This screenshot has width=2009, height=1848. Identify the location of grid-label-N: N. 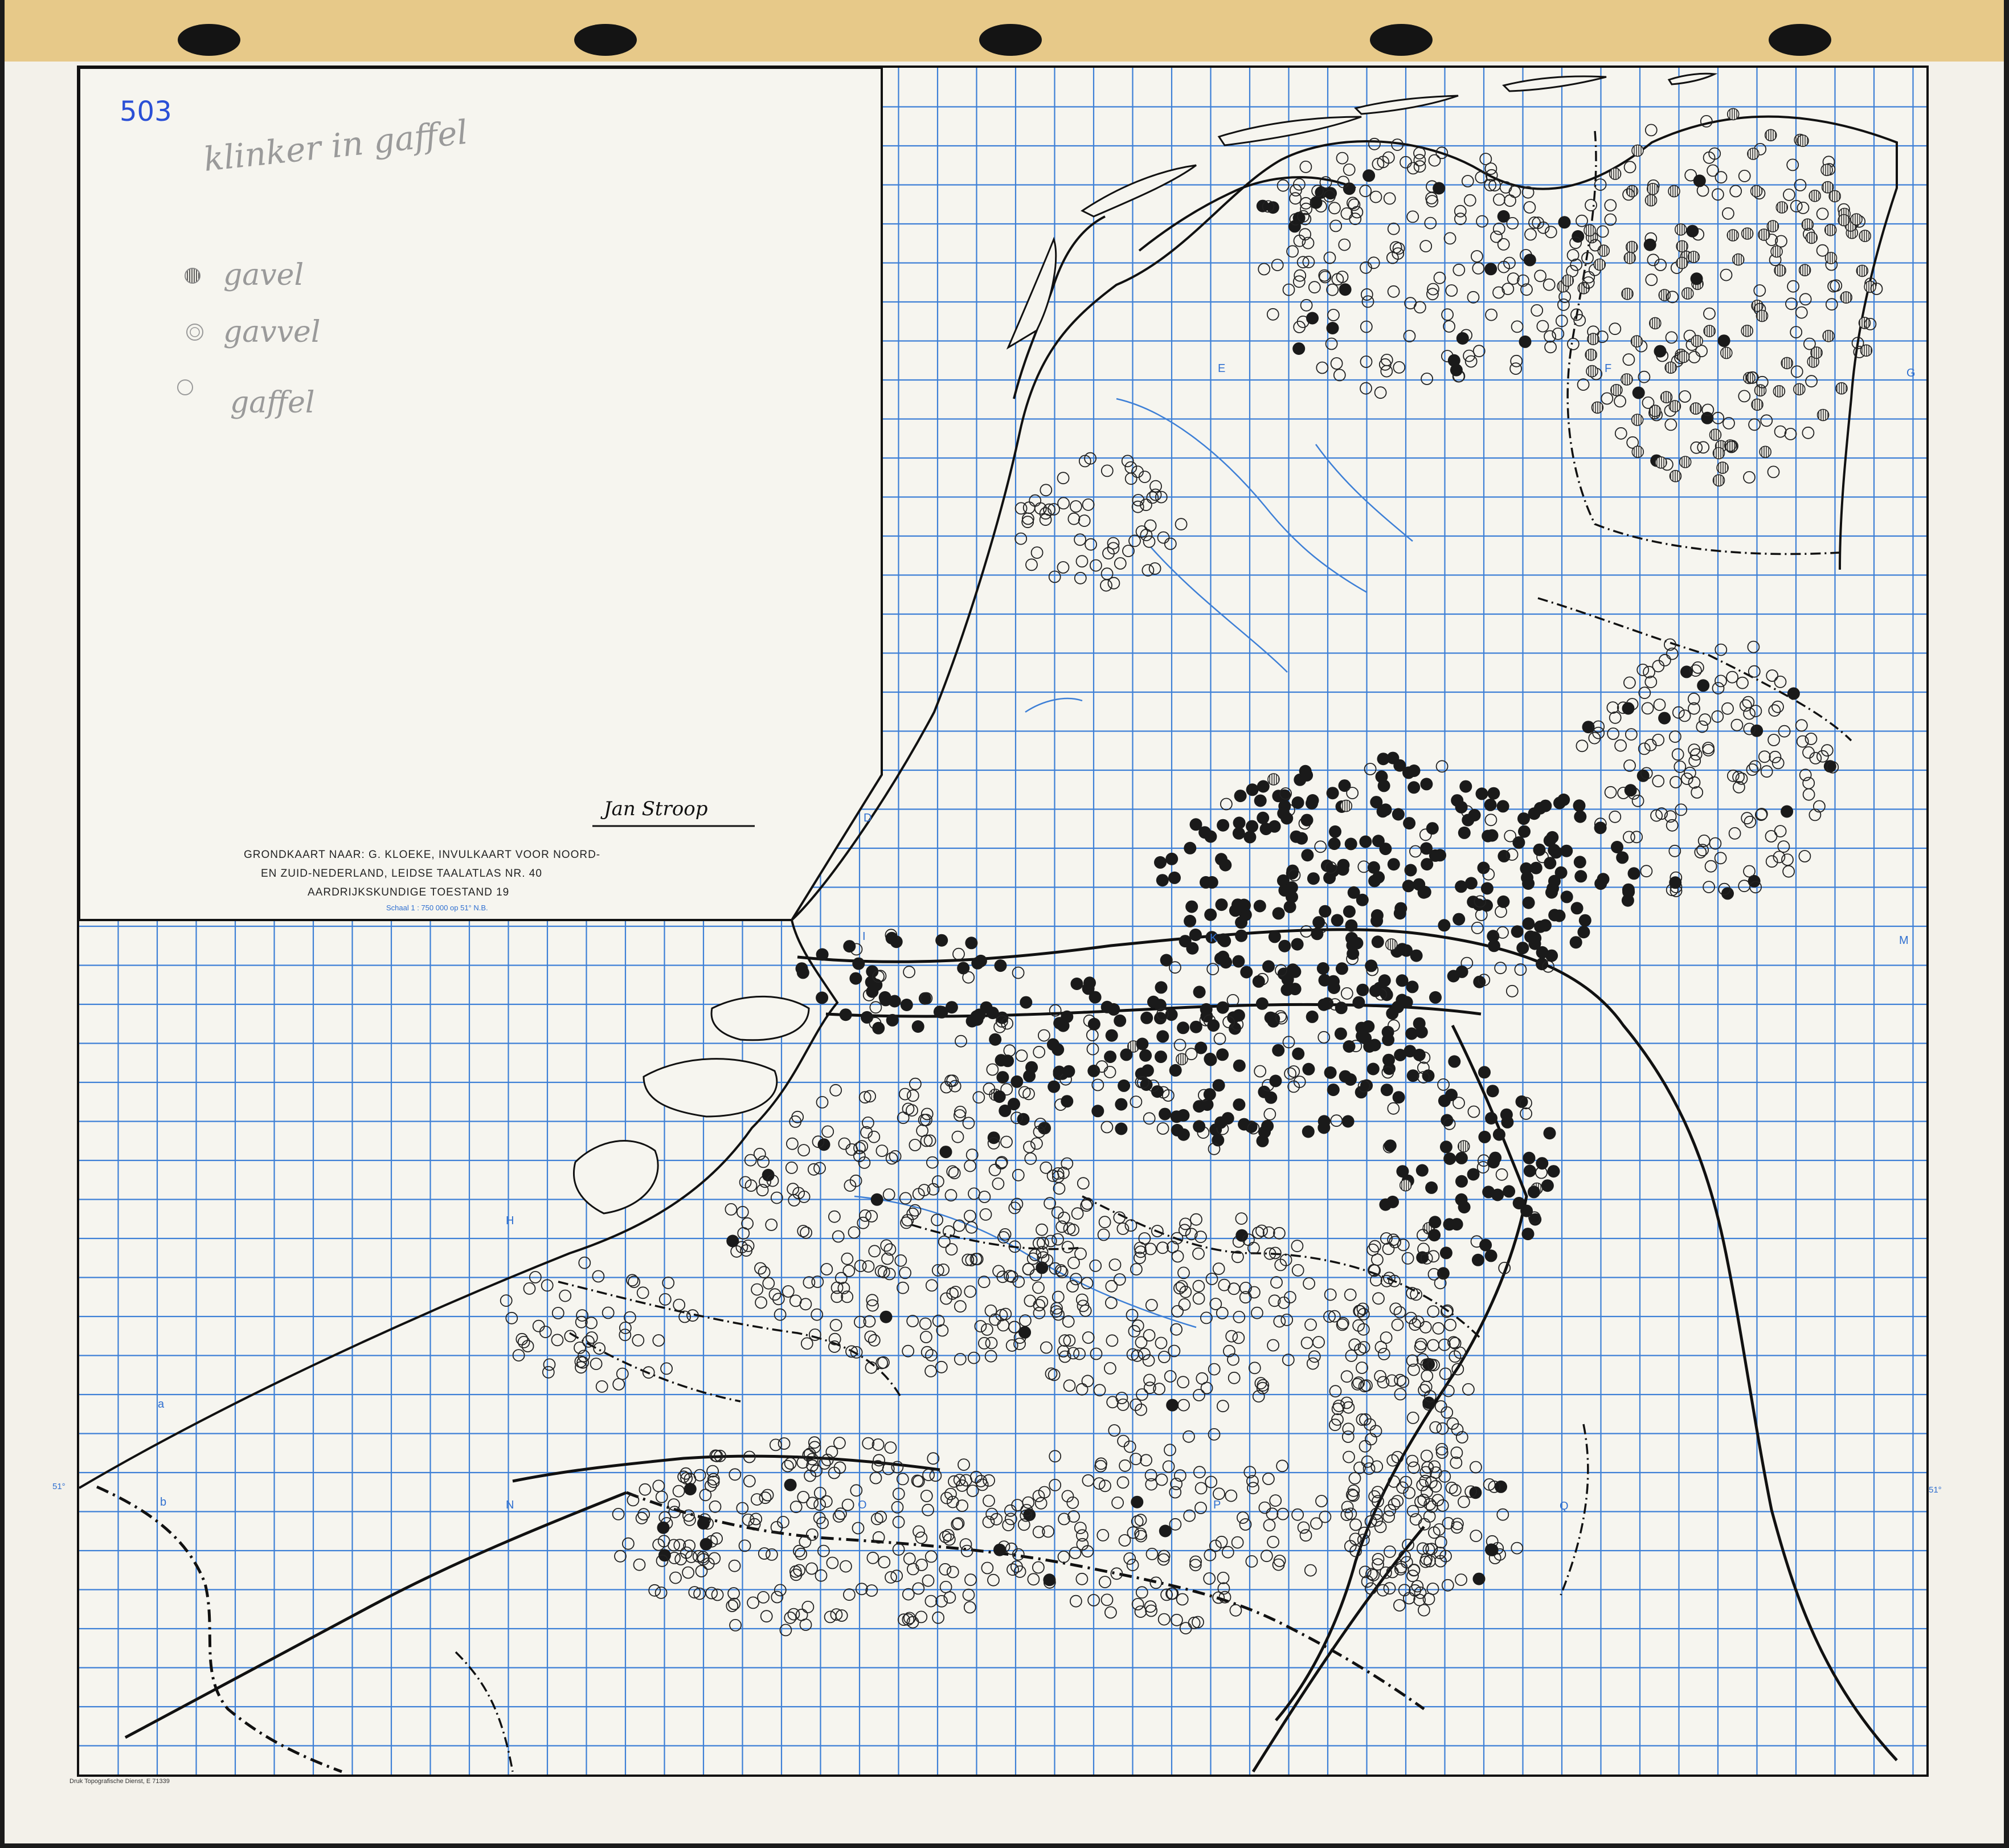
(510, 1505).